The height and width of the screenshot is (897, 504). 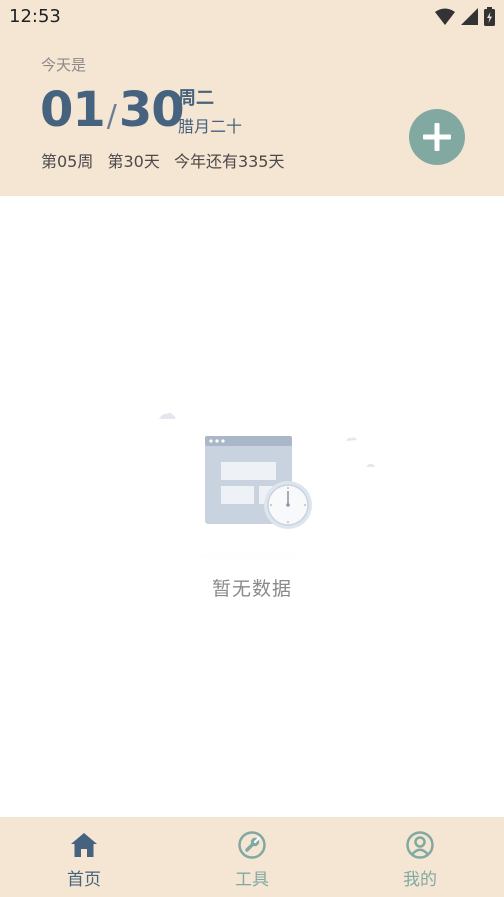 I want to click on days-remaining: 今年还有335天, so click(x=229, y=161).